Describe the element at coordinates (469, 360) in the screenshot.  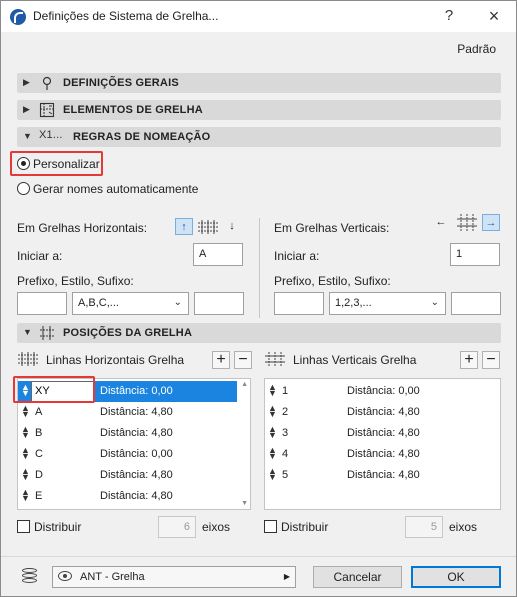
I see `add-vertical-line-button: +` at that location.